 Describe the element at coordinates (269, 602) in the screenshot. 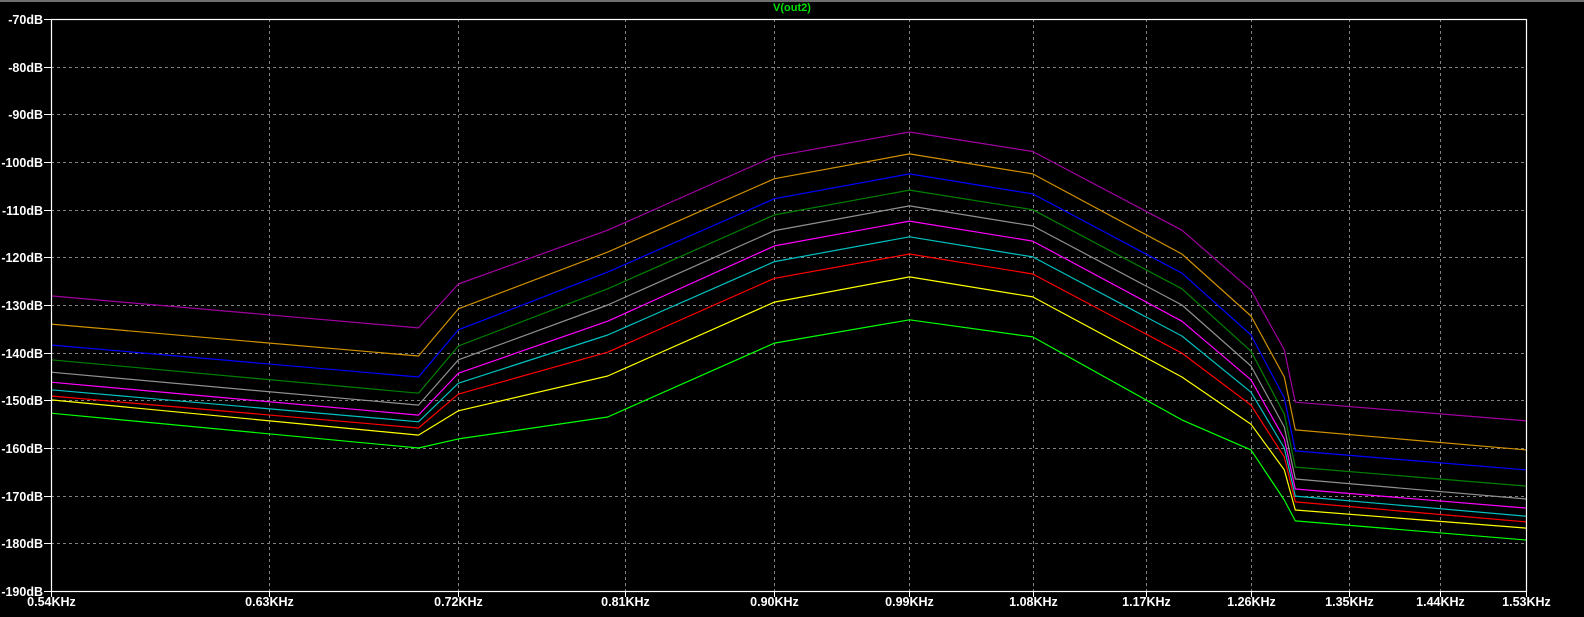

I see `x-tick-label: 0.63KHz` at that location.